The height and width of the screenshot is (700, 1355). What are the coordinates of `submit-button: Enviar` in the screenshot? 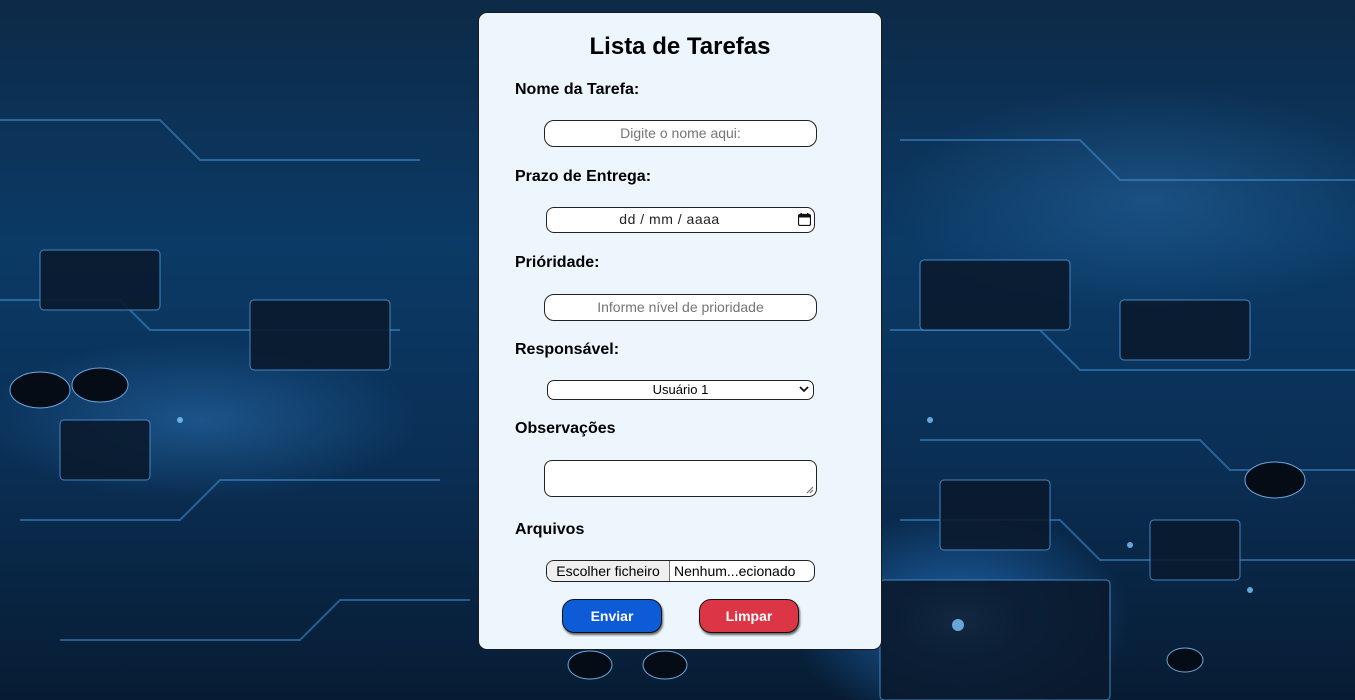 It's located at (612, 616).